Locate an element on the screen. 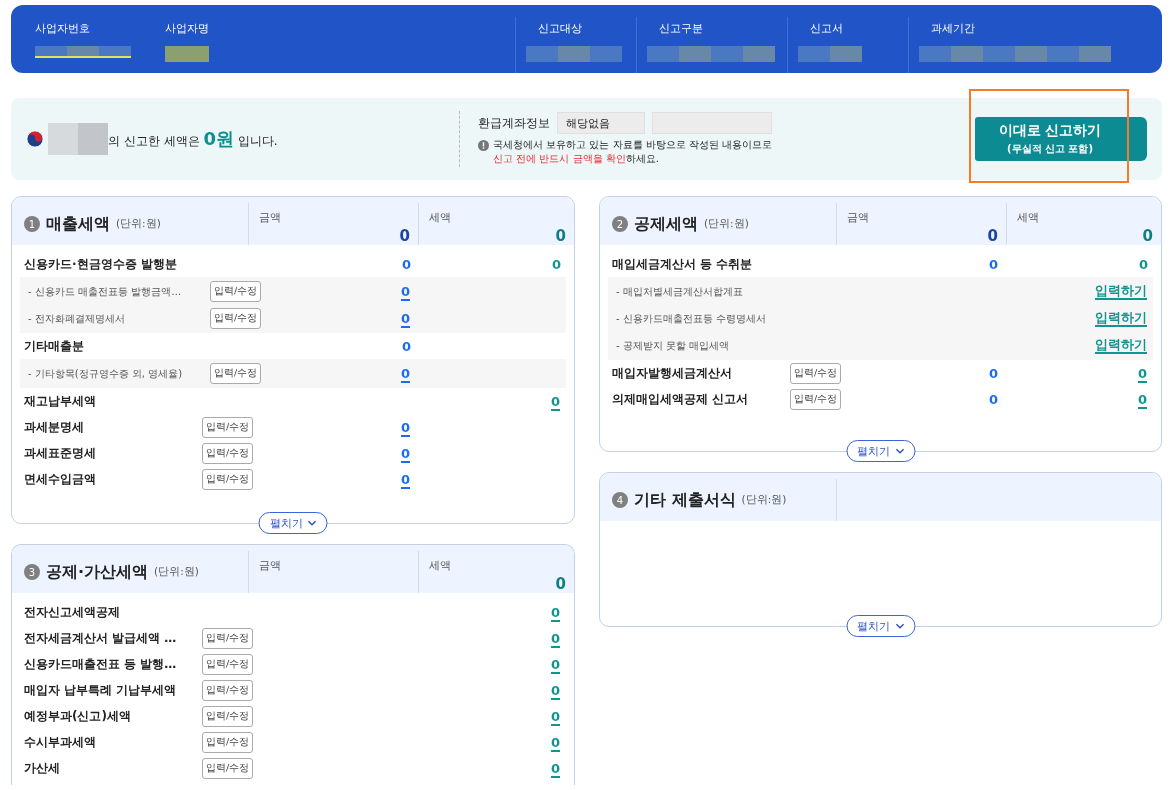 The height and width of the screenshot is (790, 1176). submit-button: 이대로 신고하기 (무실적 신고 포함) is located at coordinates (1061, 139).